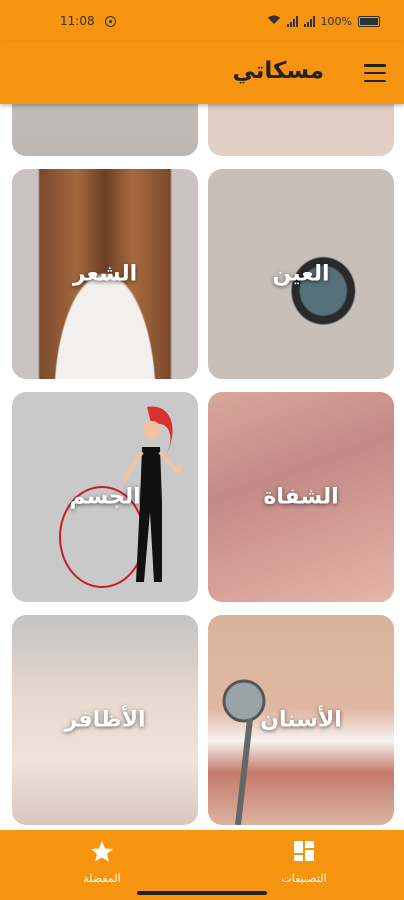 Image resolution: width=404 pixels, height=900 pixels. I want to click on nav-categories-label: التصنيفات, so click(304, 878).